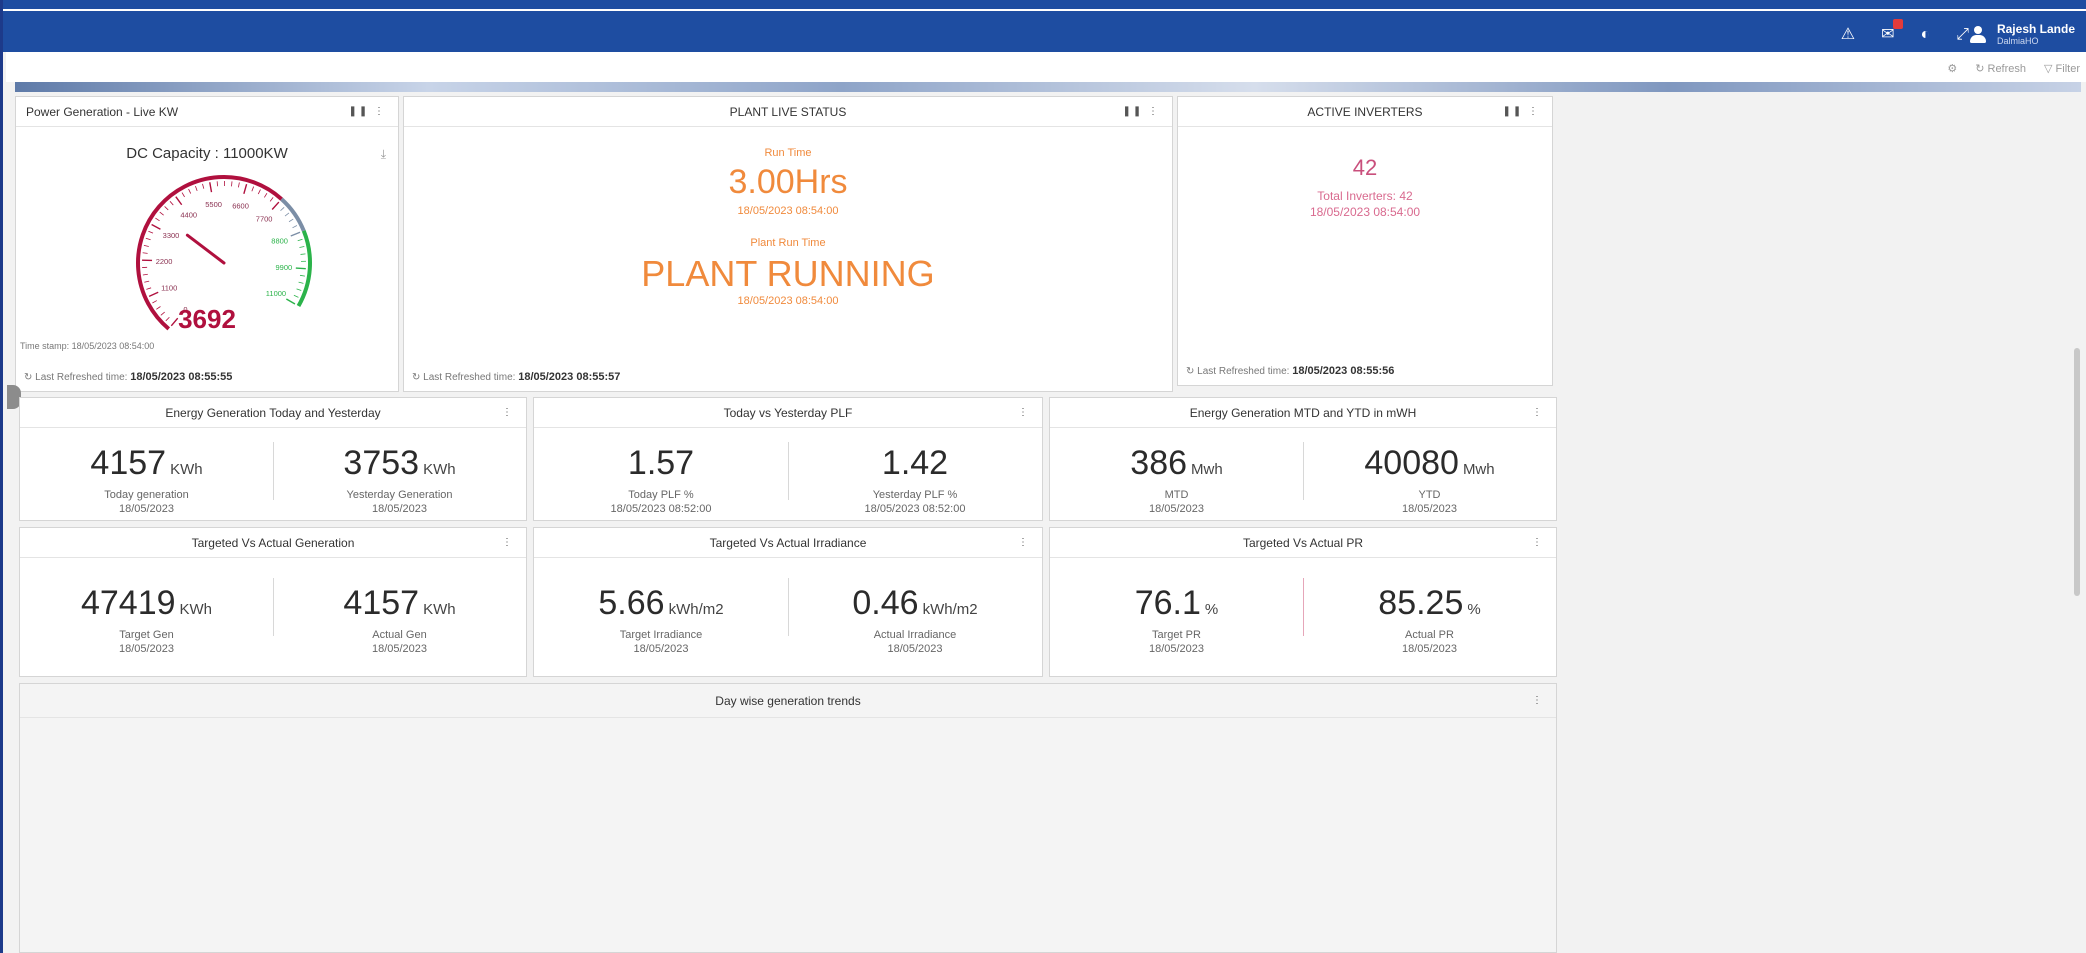  Describe the element at coordinates (788, 412) in the screenshot. I see `panel-title: Today vs Yesterday PLF` at that location.